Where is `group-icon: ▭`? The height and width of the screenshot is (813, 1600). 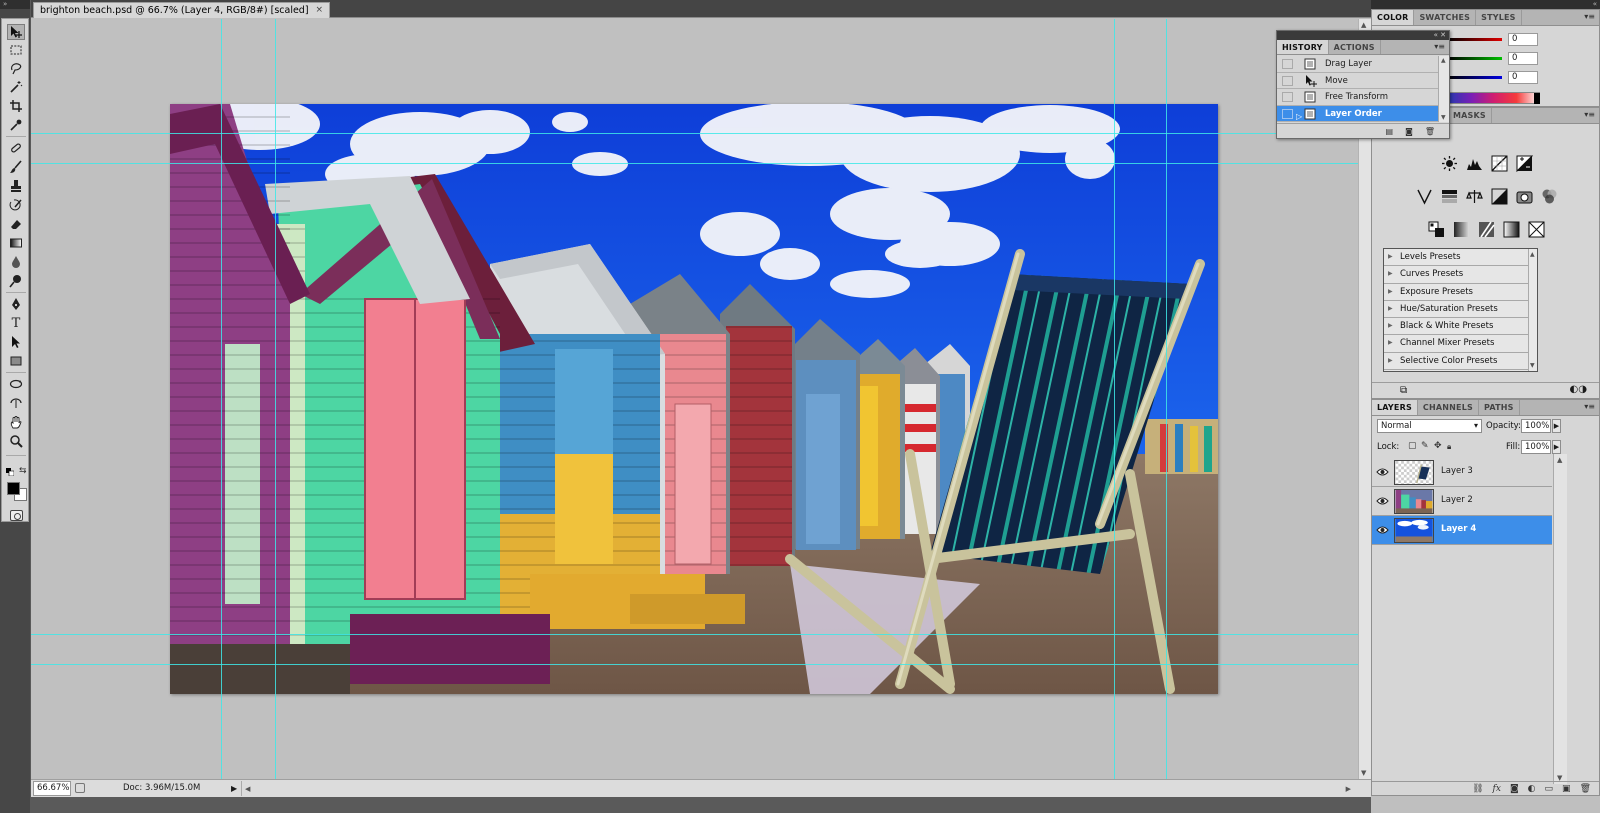
group-icon: ▭ is located at coordinates (1549, 789).